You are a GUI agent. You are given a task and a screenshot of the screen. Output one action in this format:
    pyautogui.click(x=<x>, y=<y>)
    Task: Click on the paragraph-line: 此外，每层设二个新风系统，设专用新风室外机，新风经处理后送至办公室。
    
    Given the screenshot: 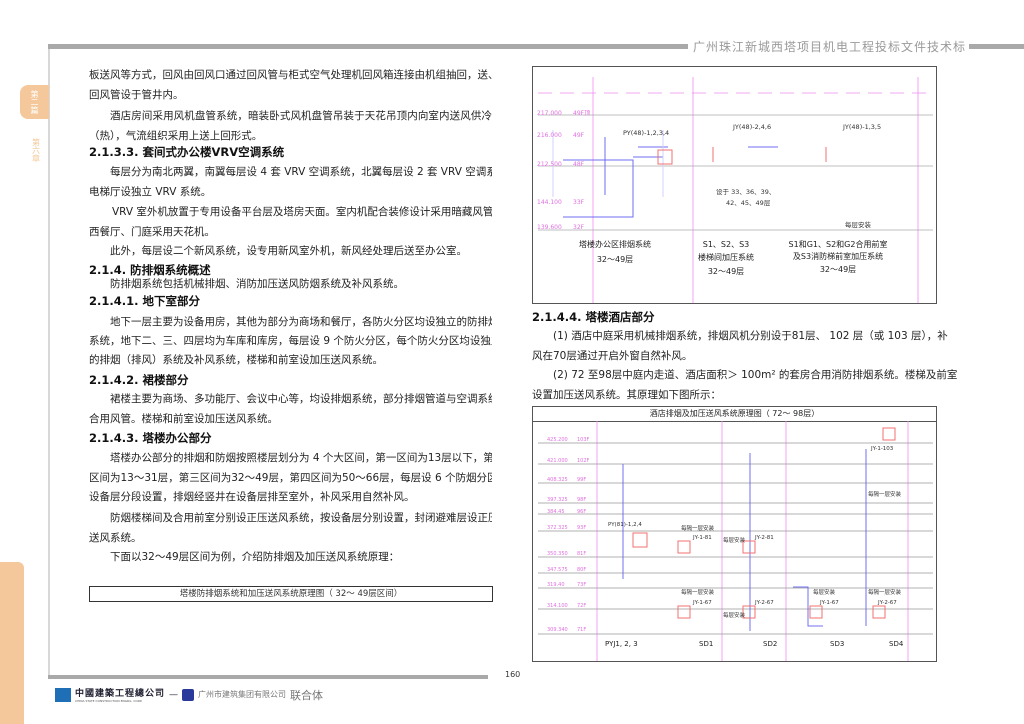 What is the action you would take?
    pyautogui.click(x=288, y=251)
    